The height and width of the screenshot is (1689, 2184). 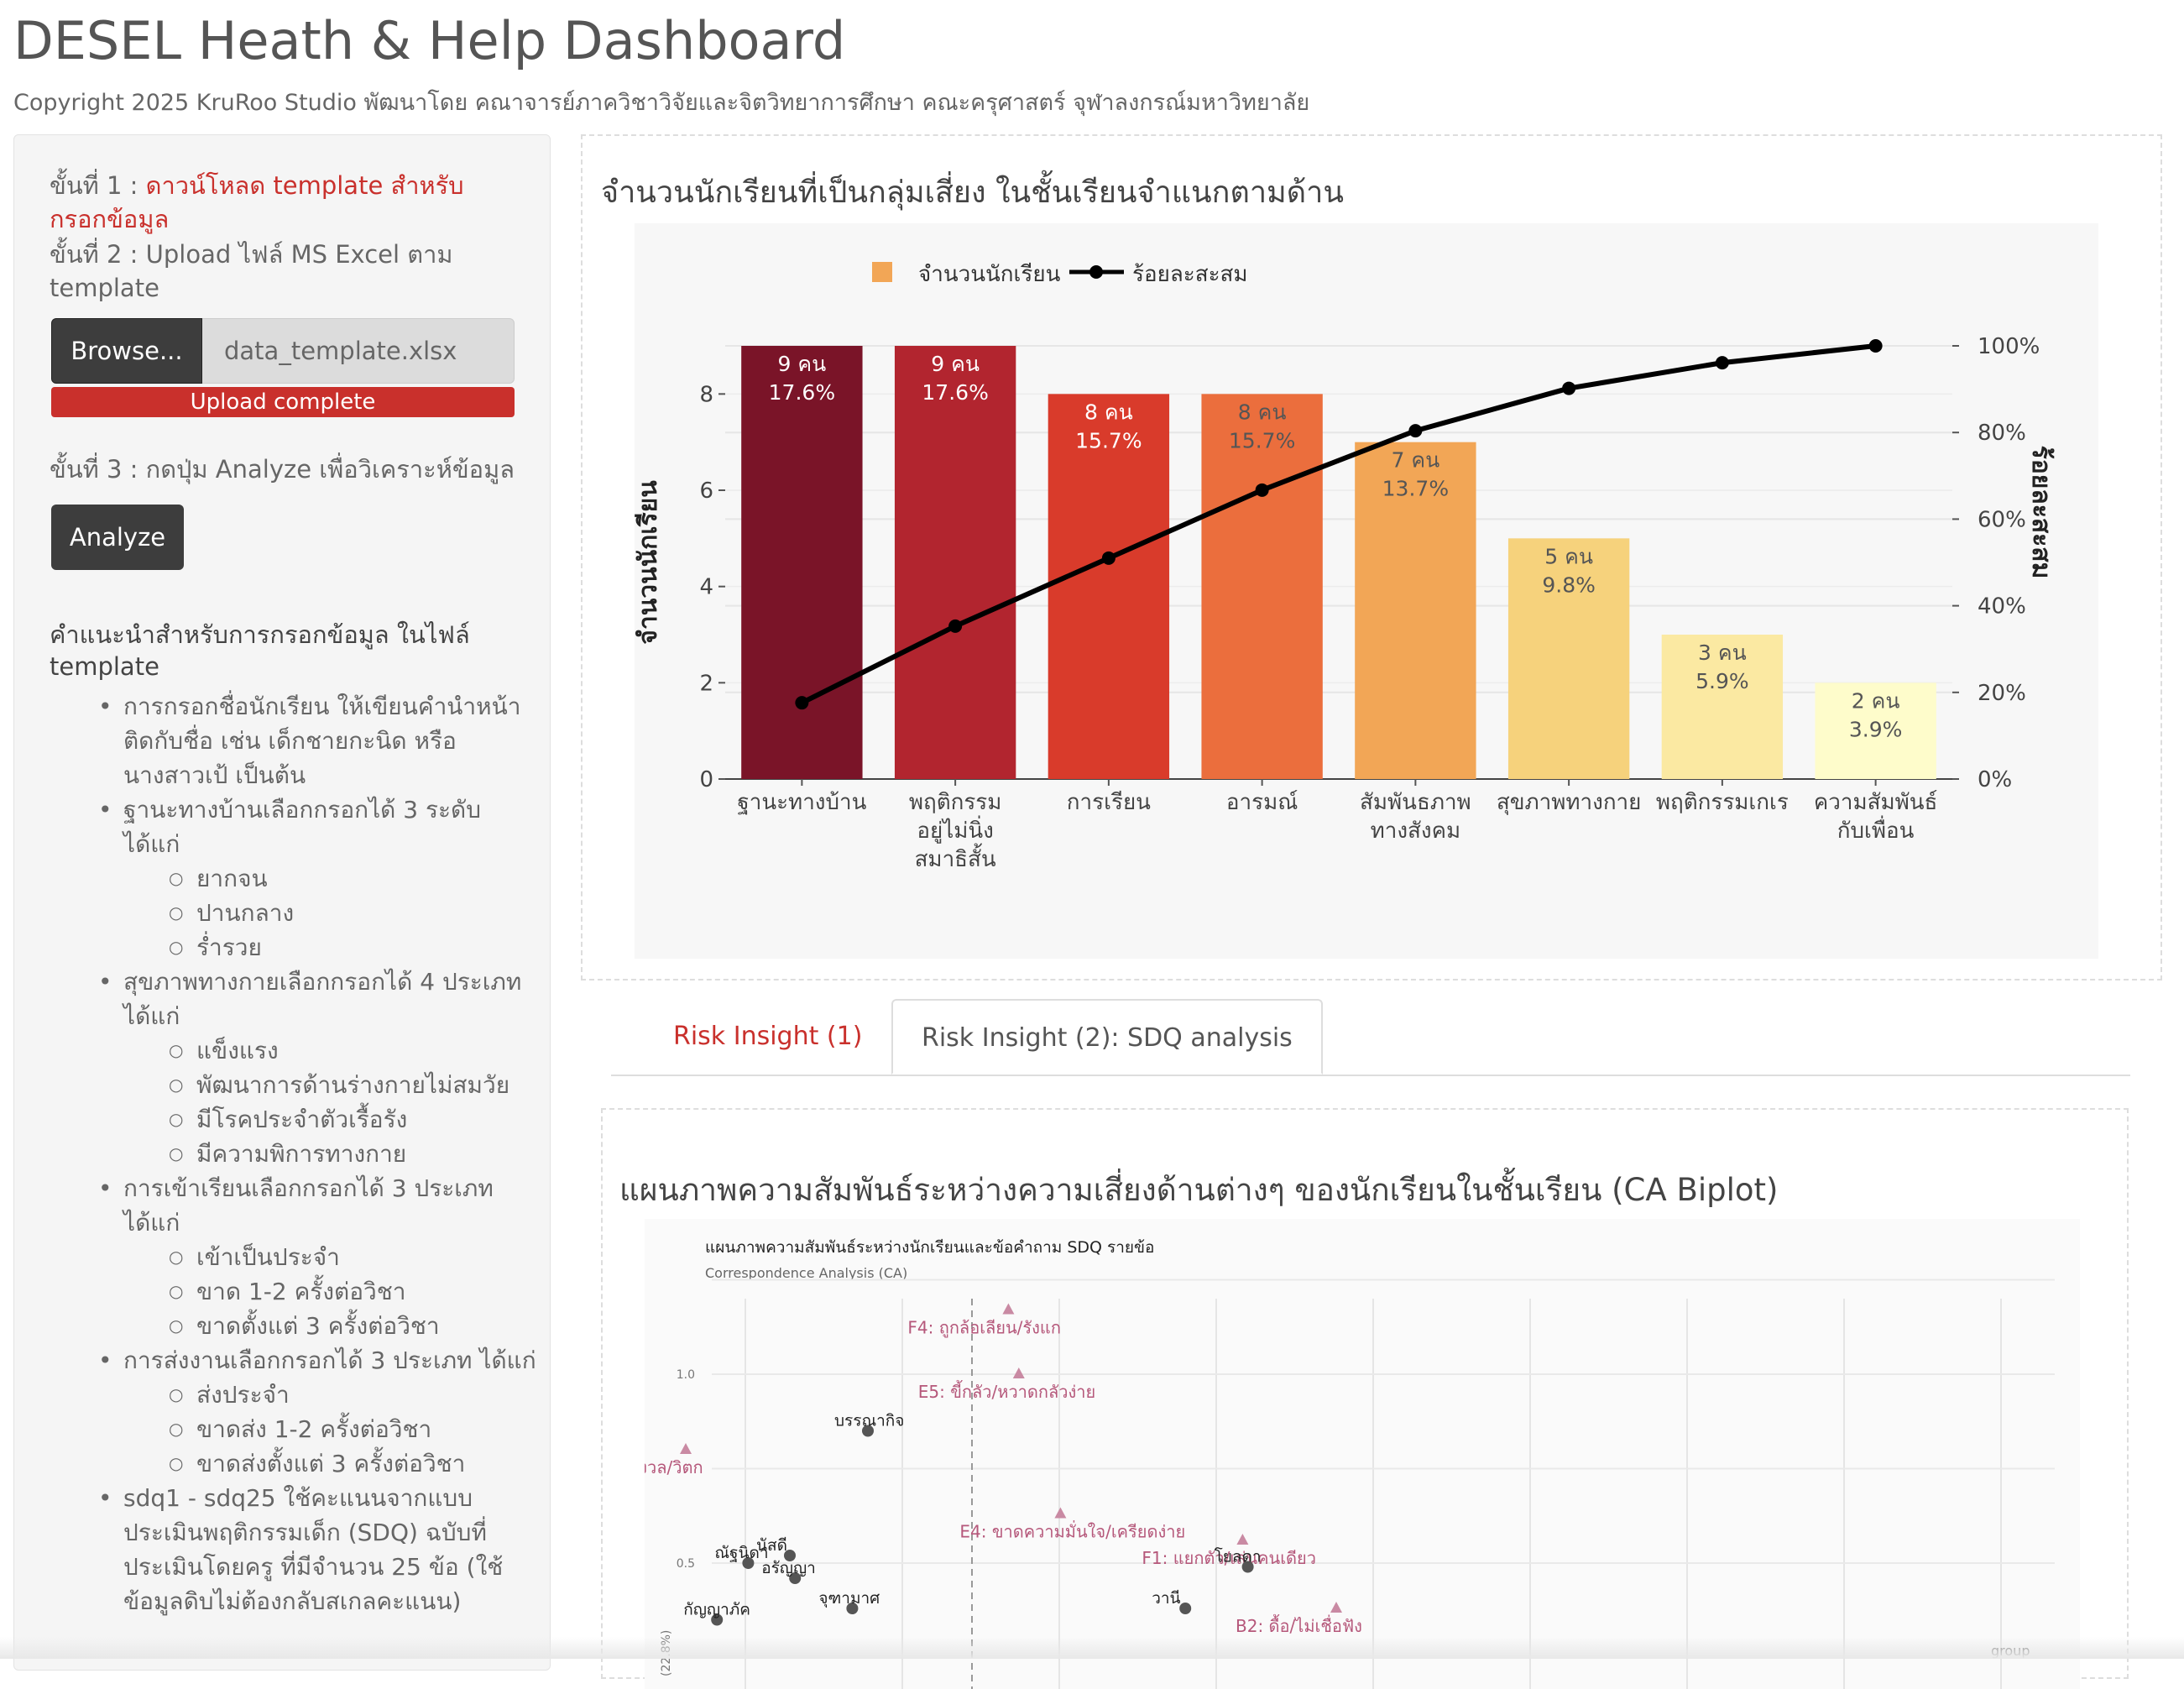 I want to click on bar, so click(x=955, y=563).